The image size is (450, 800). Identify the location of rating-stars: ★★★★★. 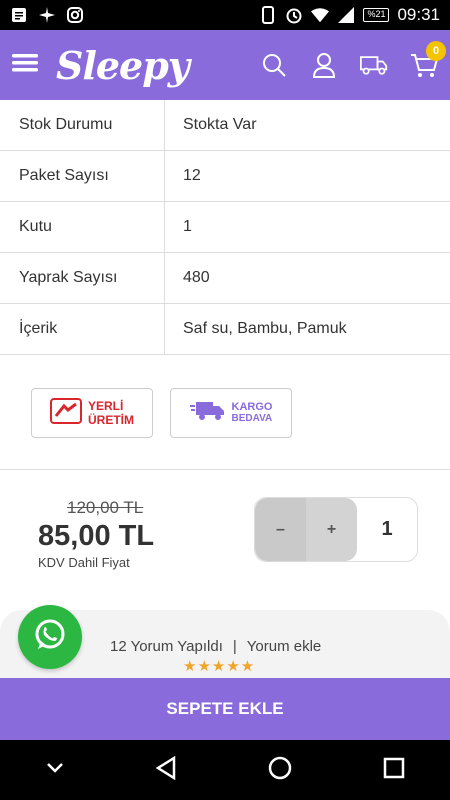
(219, 666).